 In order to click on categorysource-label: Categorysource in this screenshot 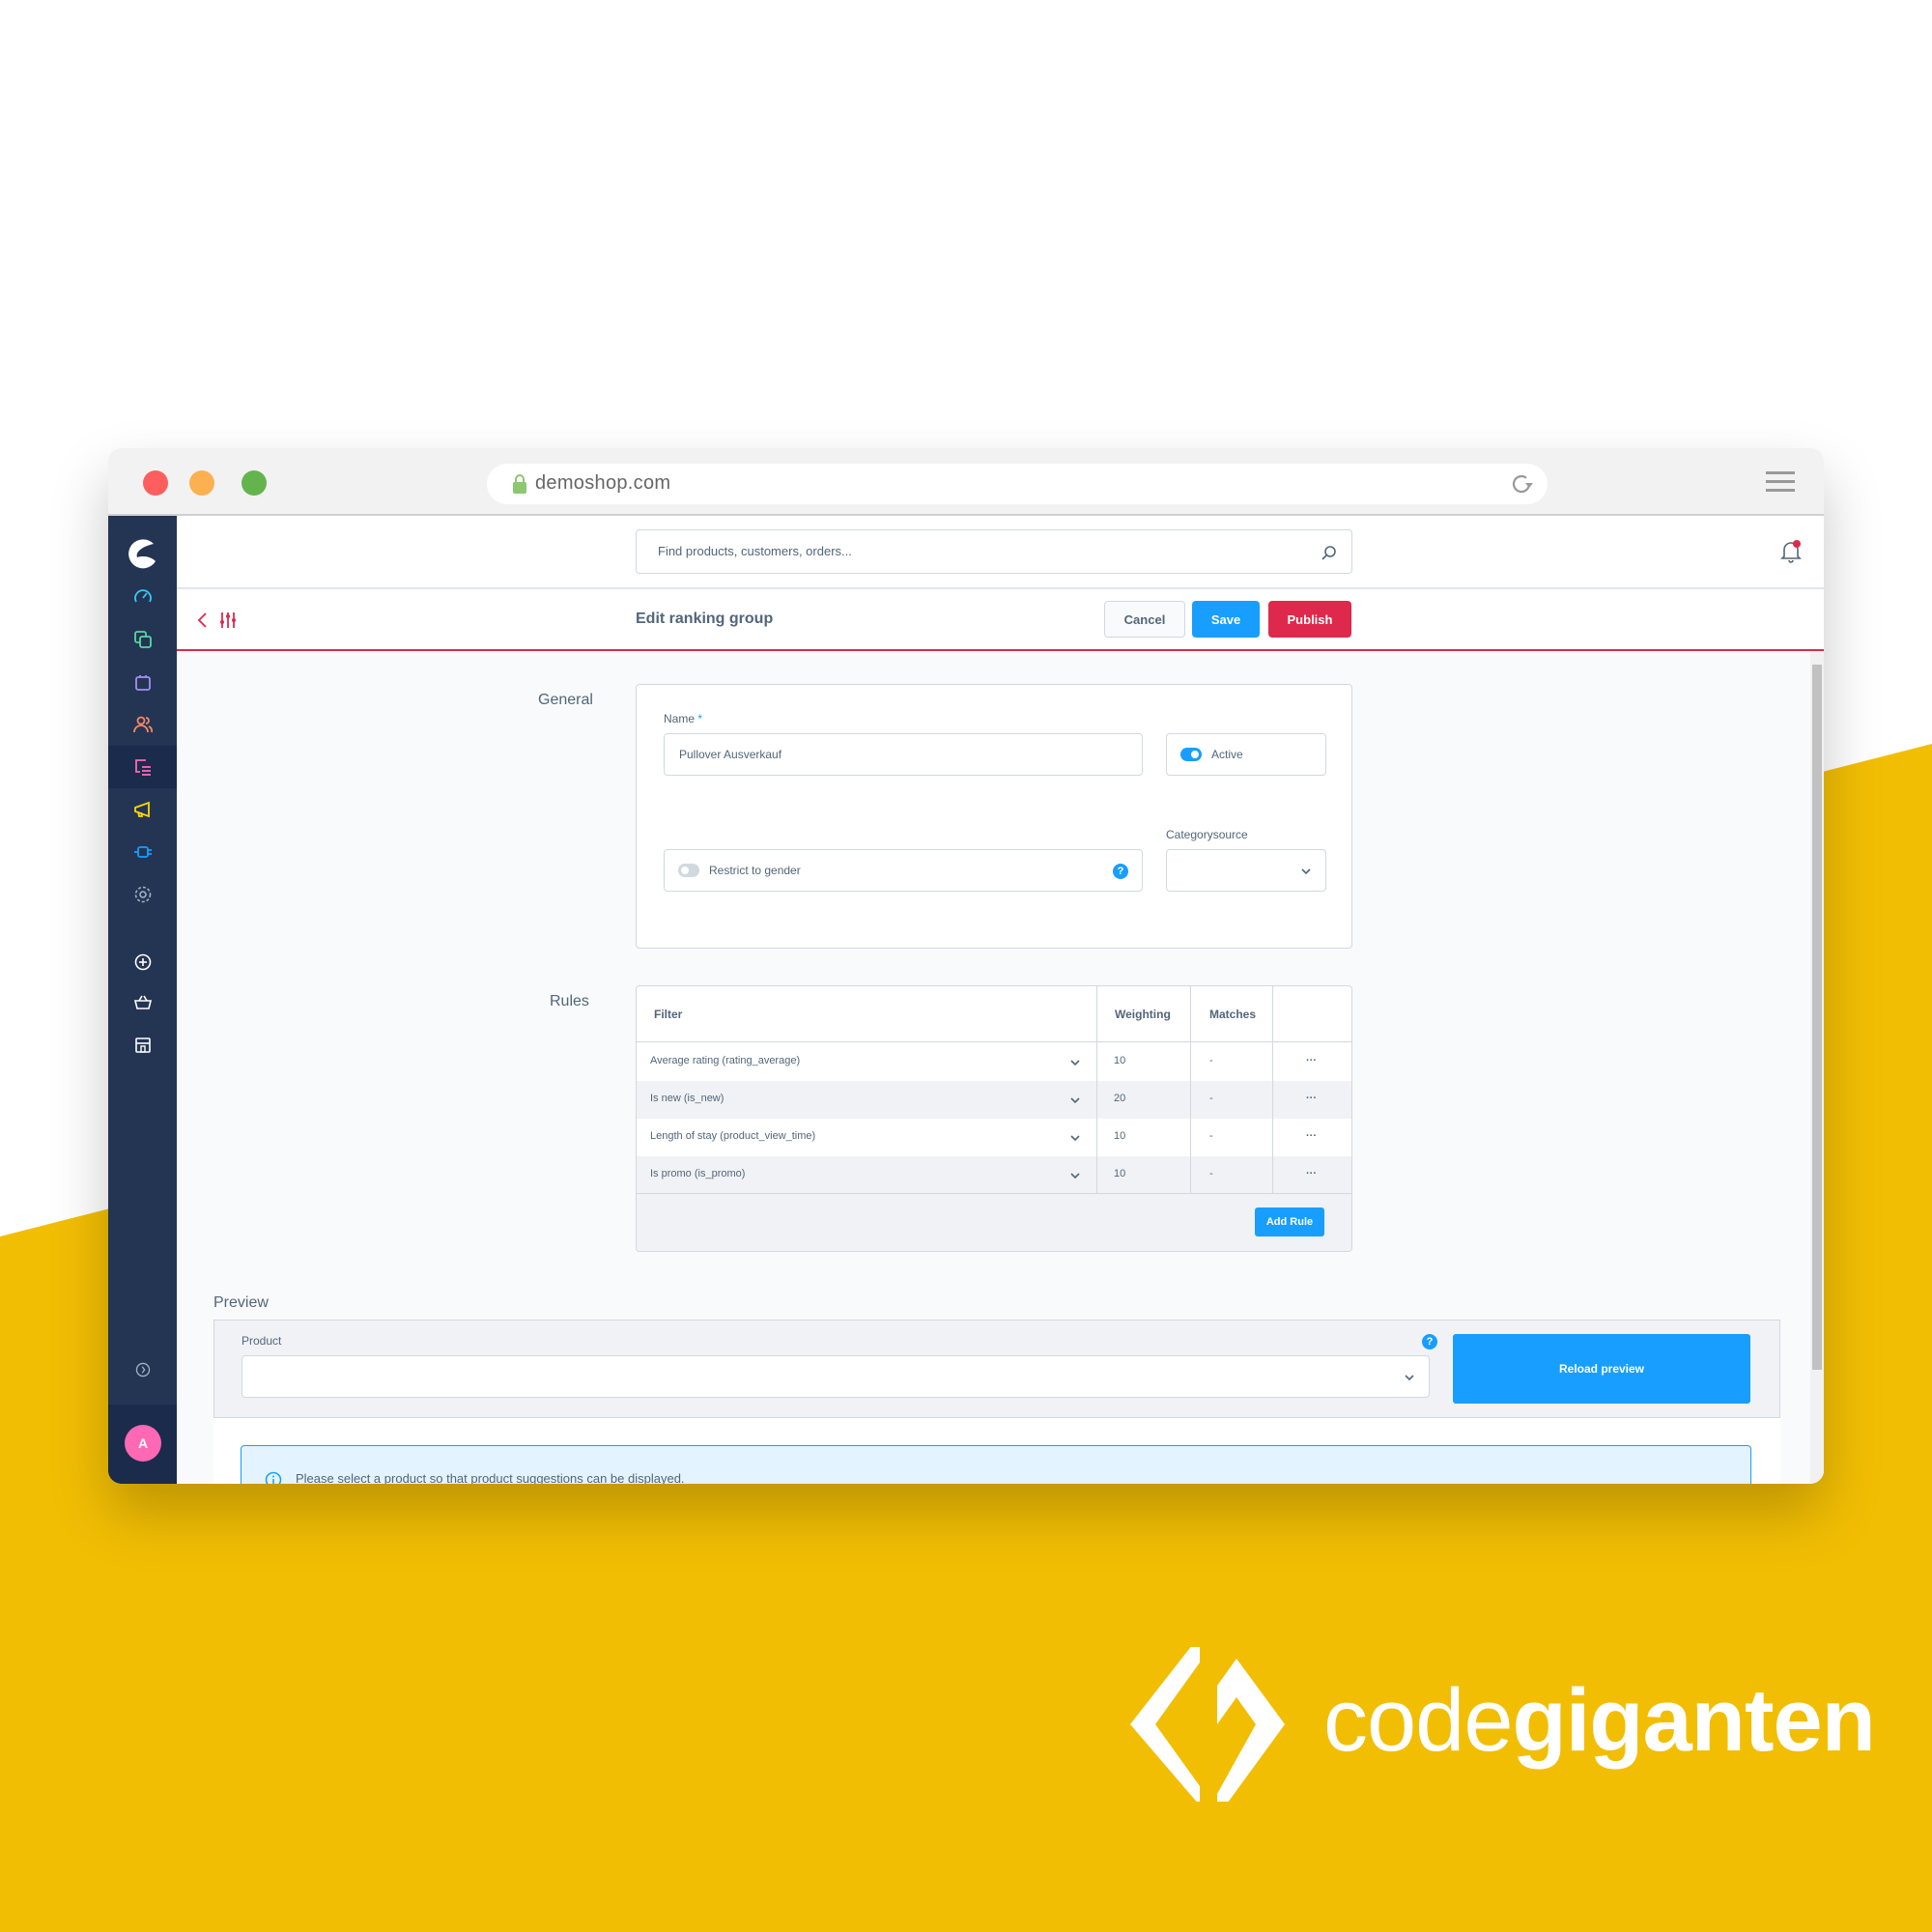, I will do `click(1207, 834)`.